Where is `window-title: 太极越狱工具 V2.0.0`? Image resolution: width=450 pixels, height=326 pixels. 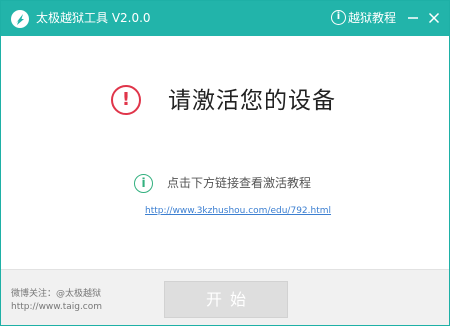 window-title: 太极越狱工具 V2.0.0 is located at coordinates (93, 18).